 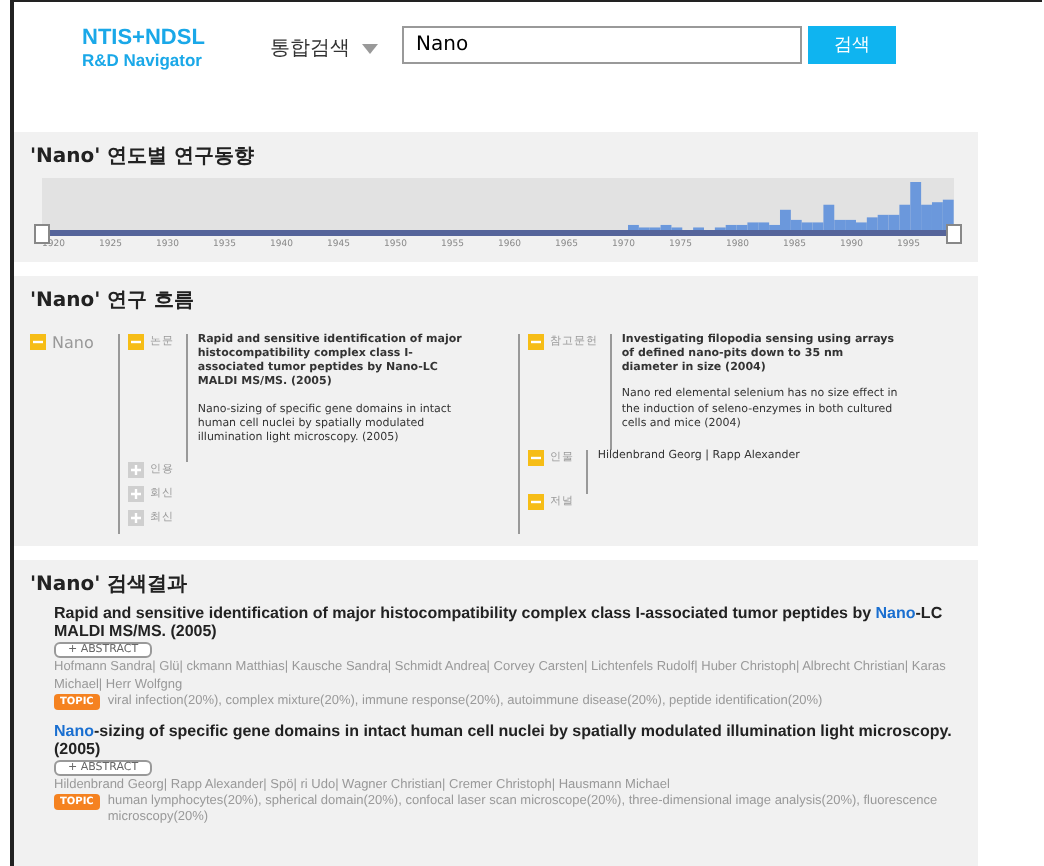 What do you see at coordinates (510, 740) in the screenshot?
I see `result-title: Nano-sizing of specific gene domains in intact human cell nuclei by spatially modulated illumination light microscopy. (2005)` at bounding box center [510, 740].